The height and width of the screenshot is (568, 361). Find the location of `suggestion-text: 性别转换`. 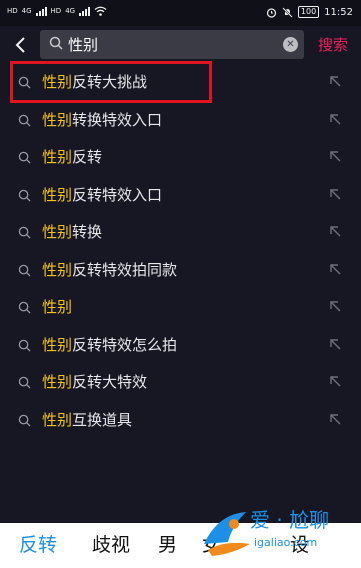

suggestion-text: 性别转换 is located at coordinates (72, 232).